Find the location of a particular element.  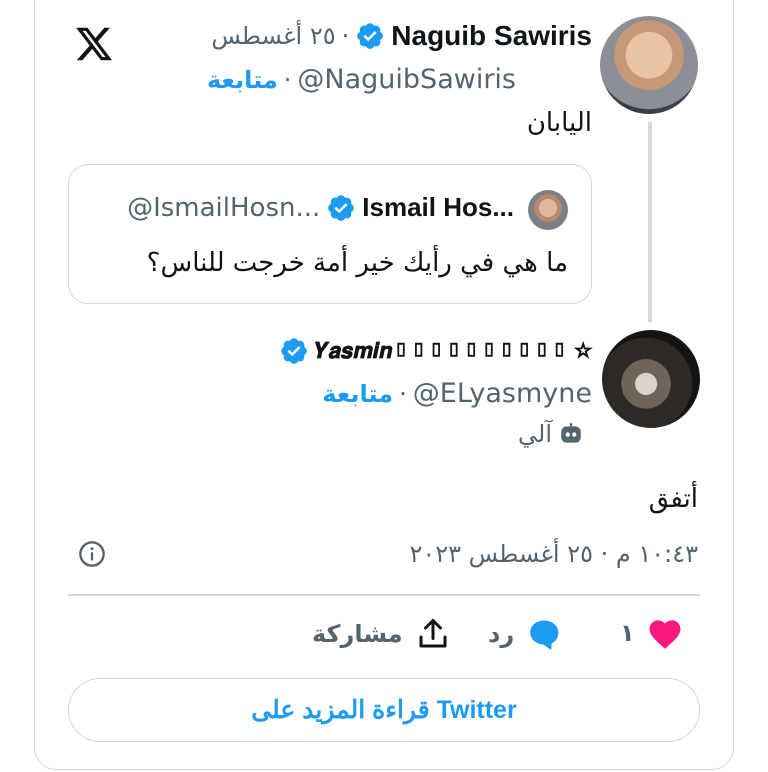

reply-icon is located at coordinates (544, 634).